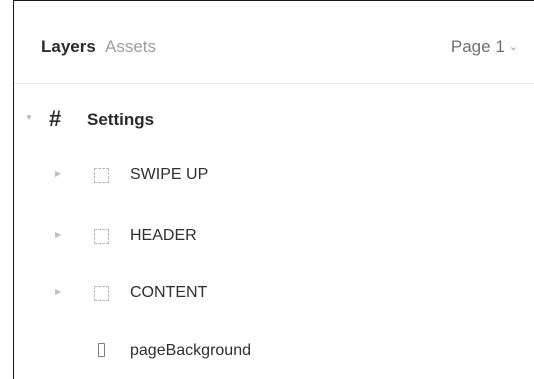 The image size is (534, 379). Describe the element at coordinates (55, 118) in the screenshot. I see `hash-icon: #` at that location.